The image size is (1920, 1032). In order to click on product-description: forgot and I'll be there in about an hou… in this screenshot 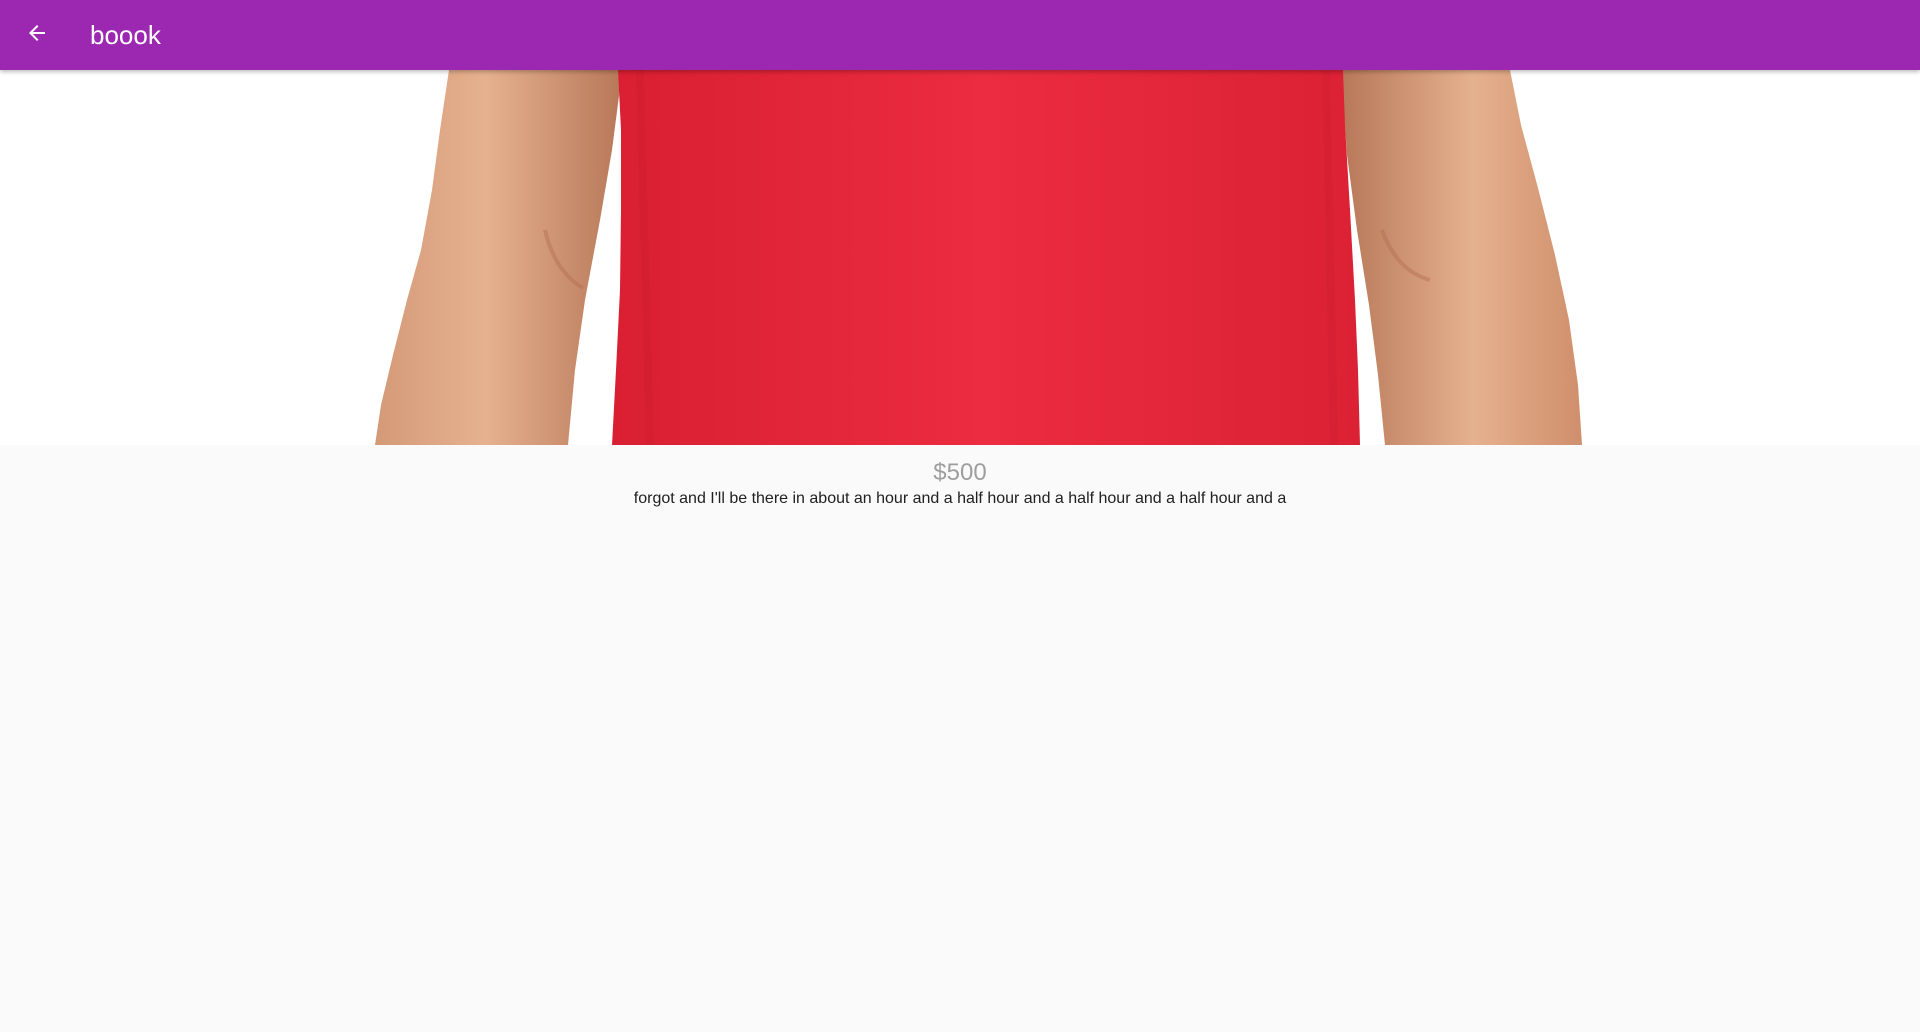, I will do `click(960, 498)`.